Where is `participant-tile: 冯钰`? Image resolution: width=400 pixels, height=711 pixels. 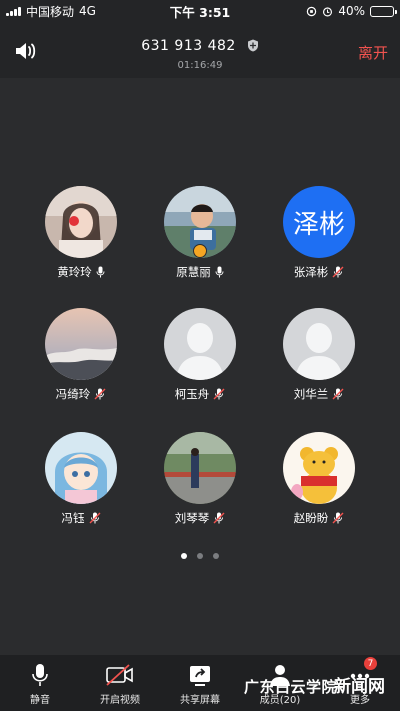 participant-tile: 冯钰 is located at coordinates (81, 479).